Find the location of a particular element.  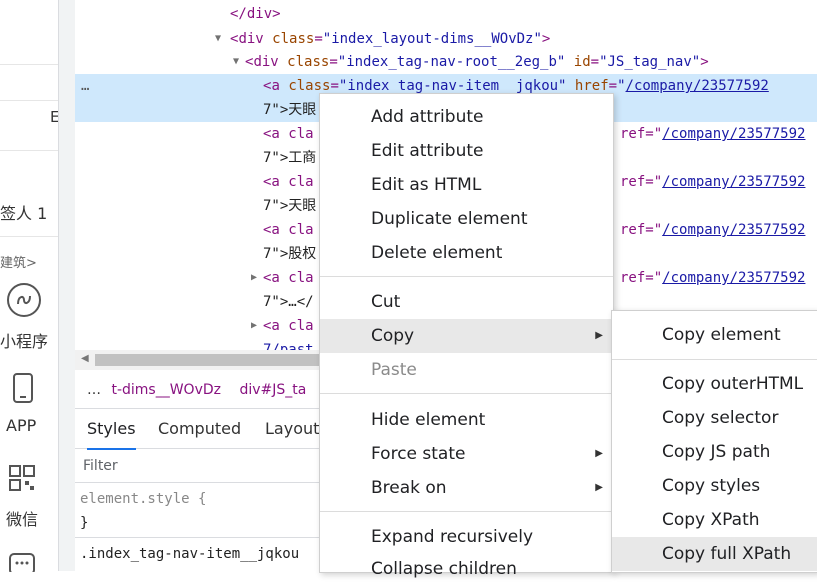

filter-placeholder: Filter is located at coordinates (100, 466).